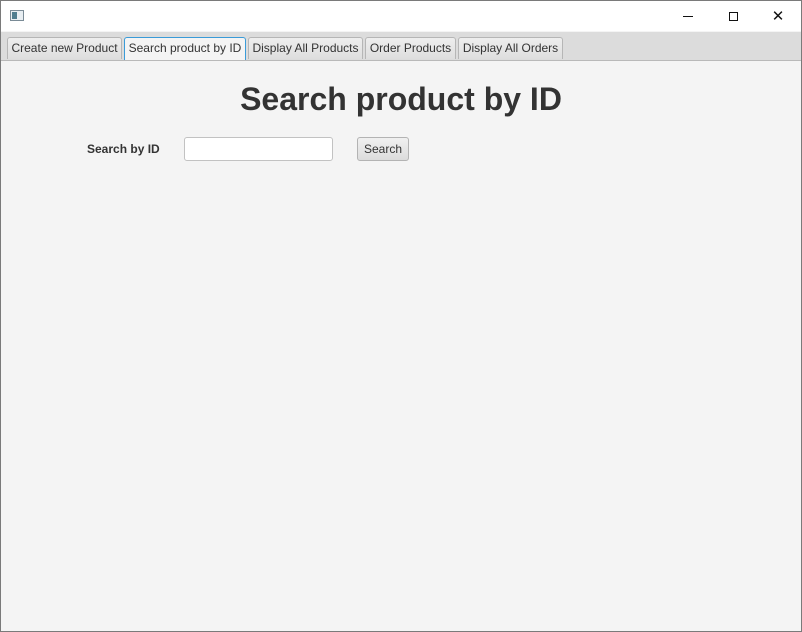 The image size is (802, 632). I want to click on maximize-button, so click(733, 16).